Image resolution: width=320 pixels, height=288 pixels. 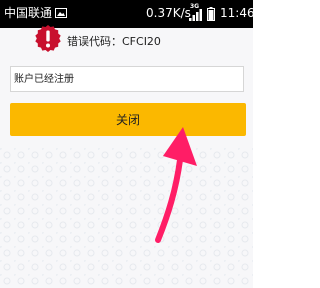 I want to click on signal-icon, so click(x=195, y=15).